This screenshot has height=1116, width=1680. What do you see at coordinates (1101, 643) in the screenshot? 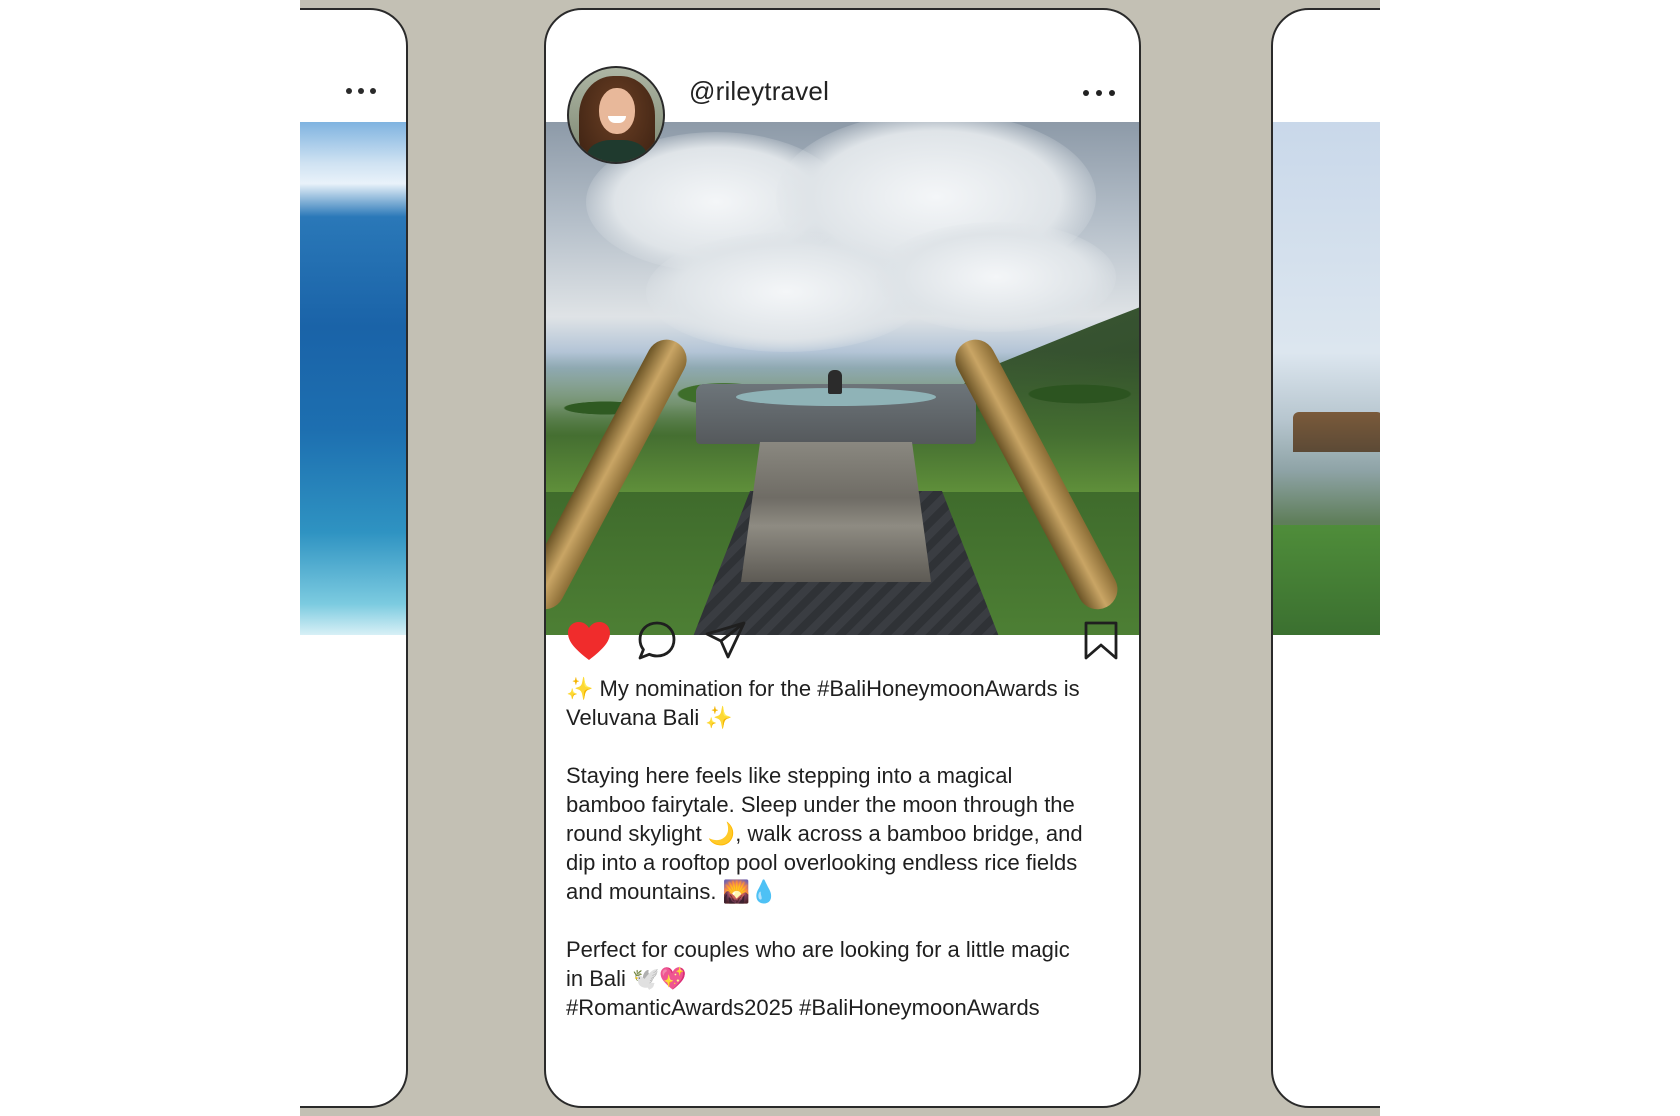
I see `bookmark-icon` at bounding box center [1101, 643].